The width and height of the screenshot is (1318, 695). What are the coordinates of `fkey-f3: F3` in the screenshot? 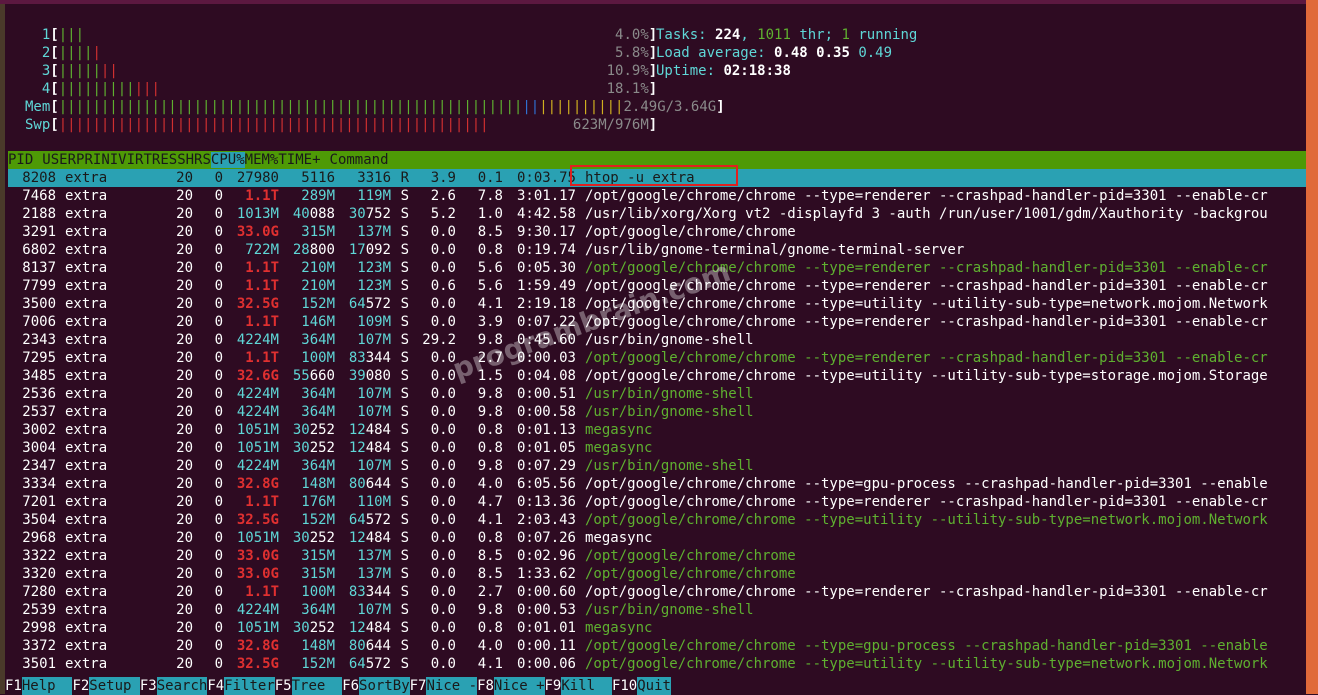 It's located at (148, 686).